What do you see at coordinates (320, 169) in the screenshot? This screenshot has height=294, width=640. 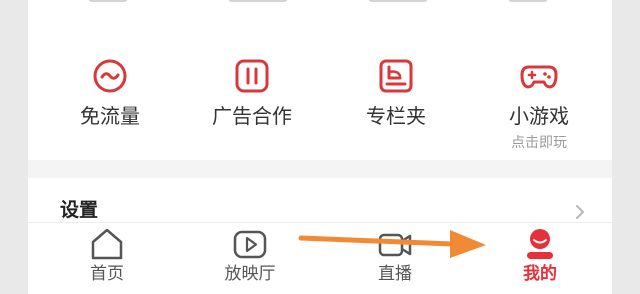 I see `section-divider` at bounding box center [320, 169].